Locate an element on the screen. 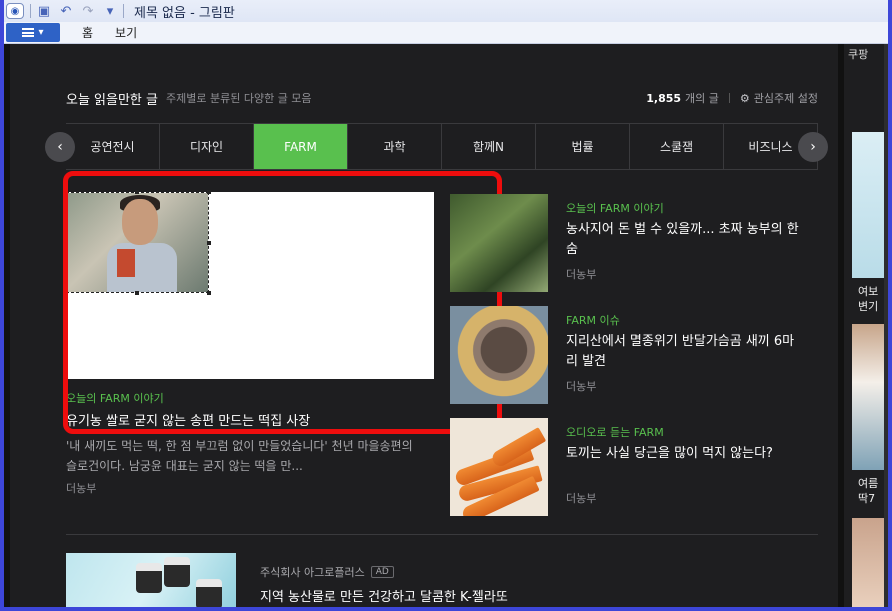 Image resolution: width=892 pixels, height=611 pixels. item-category: 오디오로 듣는 FARM is located at coordinates (615, 432).